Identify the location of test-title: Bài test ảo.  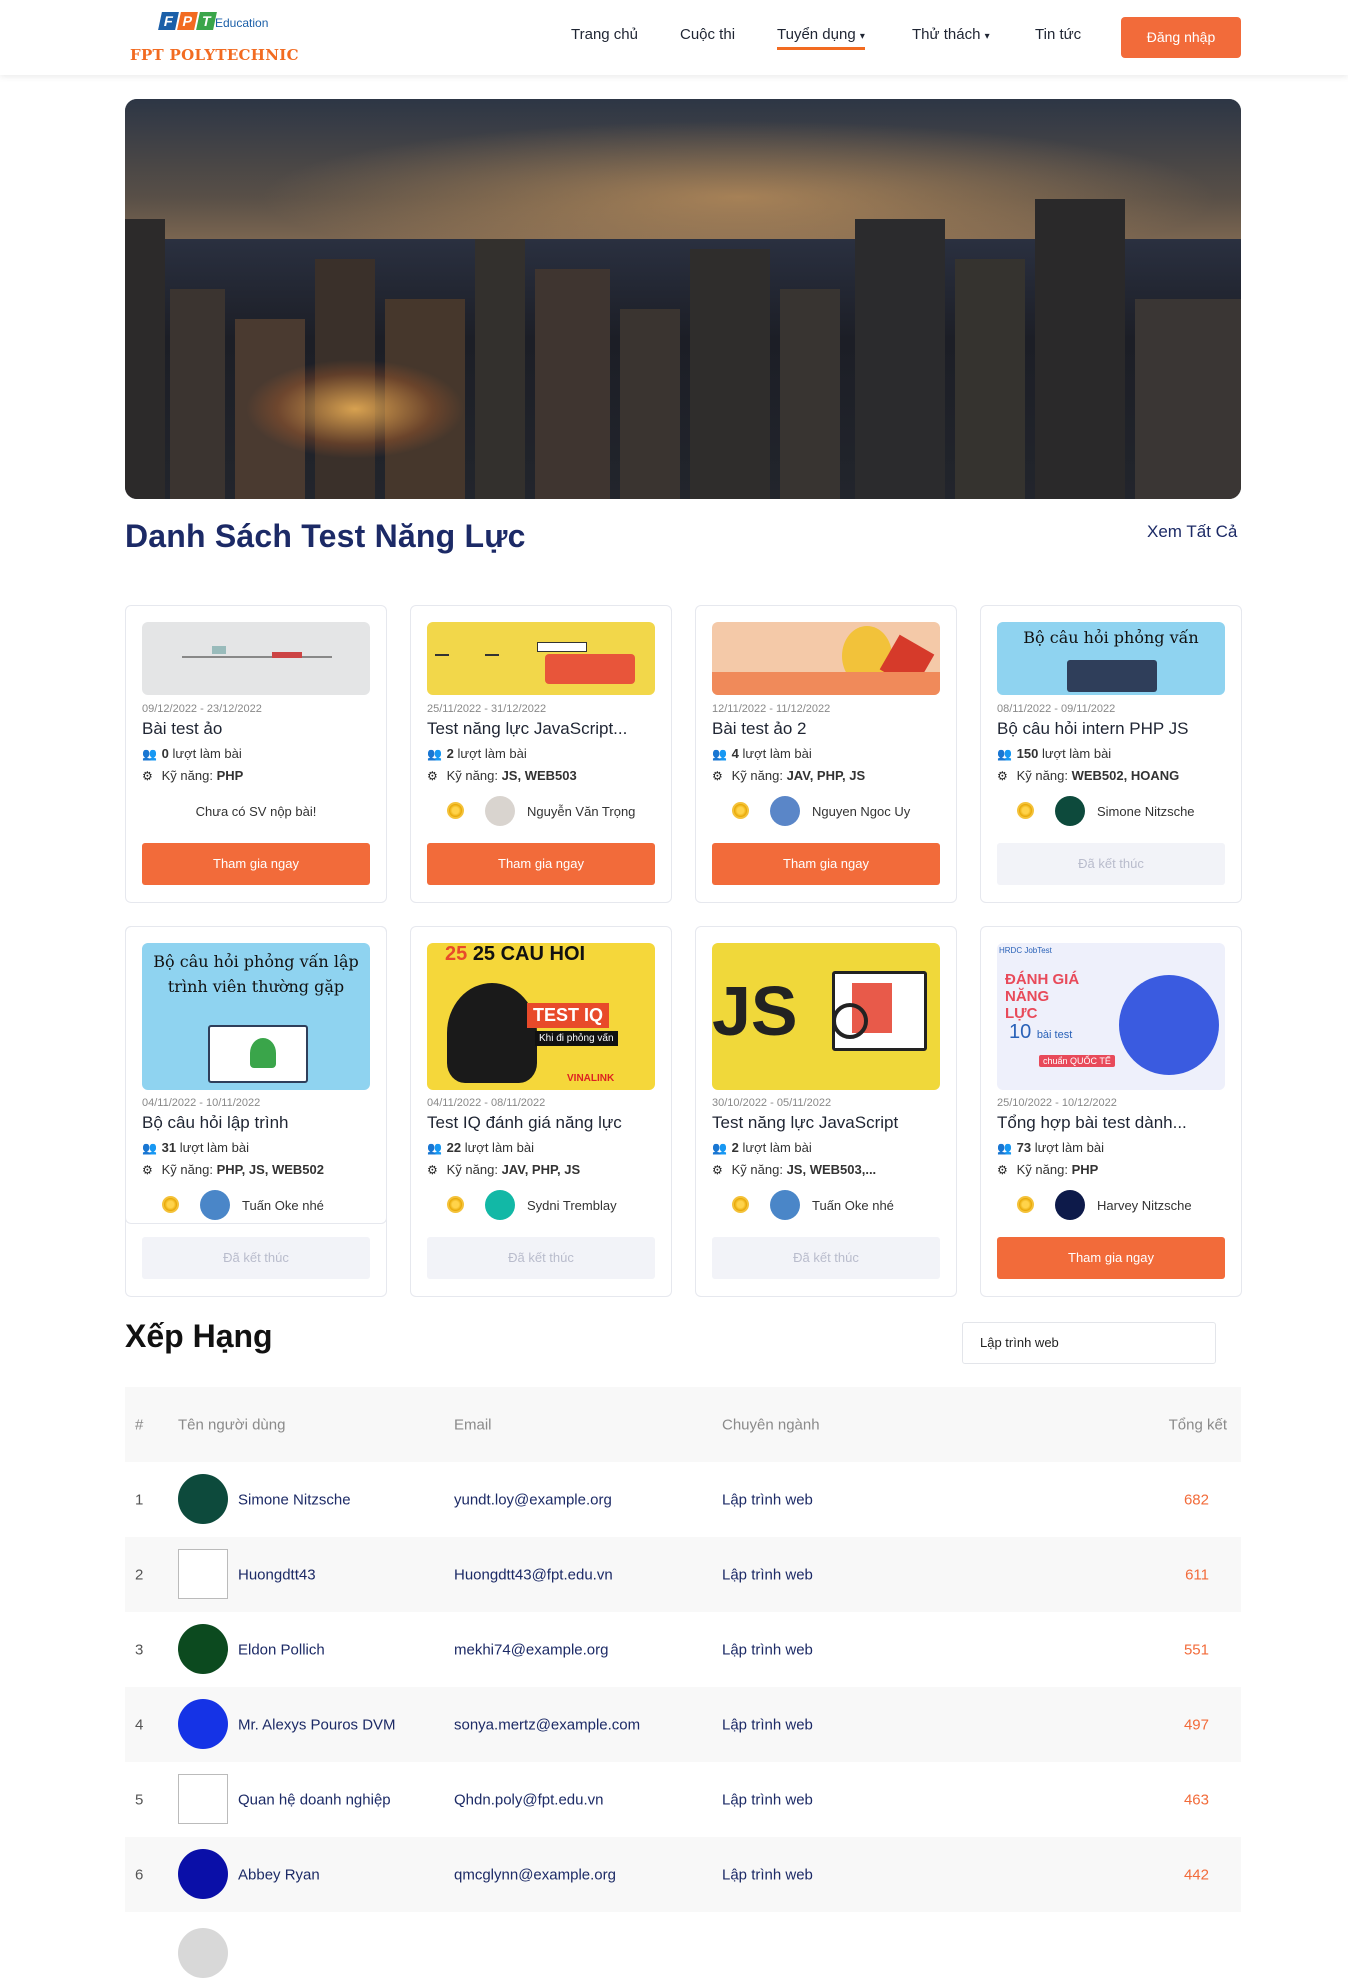
(257, 729).